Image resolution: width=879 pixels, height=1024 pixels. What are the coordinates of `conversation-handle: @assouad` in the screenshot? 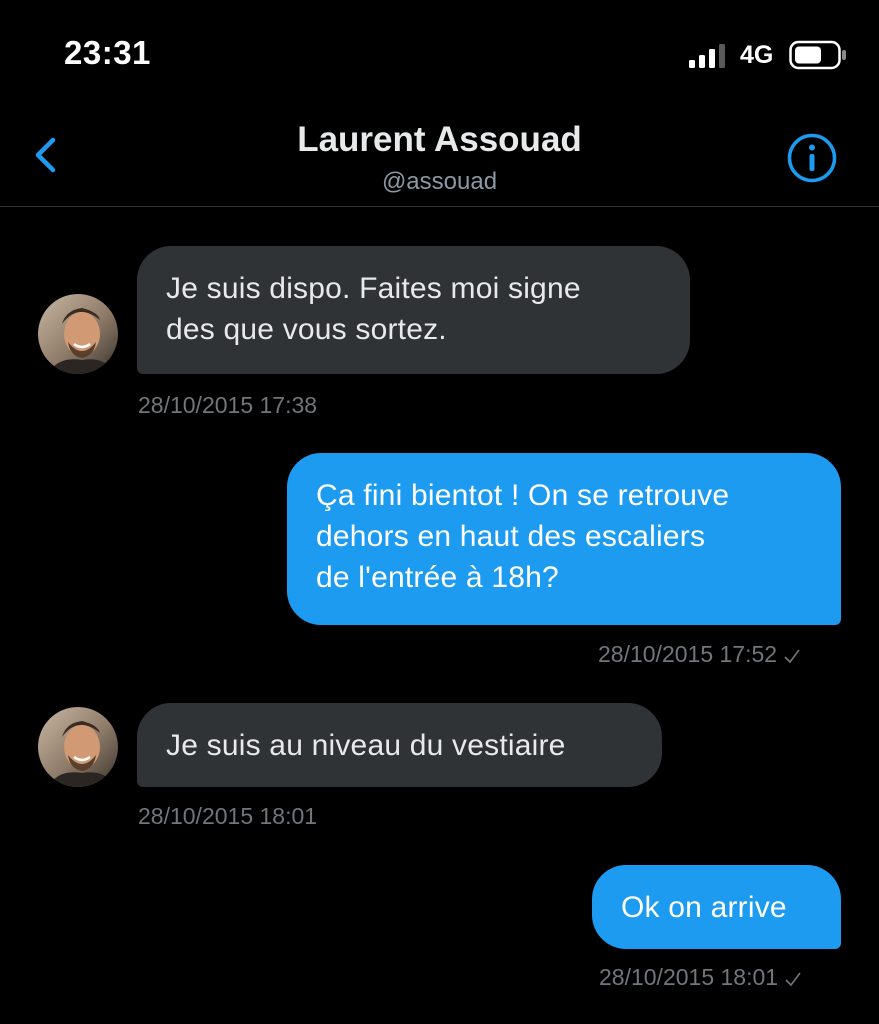 It's located at (439, 182).